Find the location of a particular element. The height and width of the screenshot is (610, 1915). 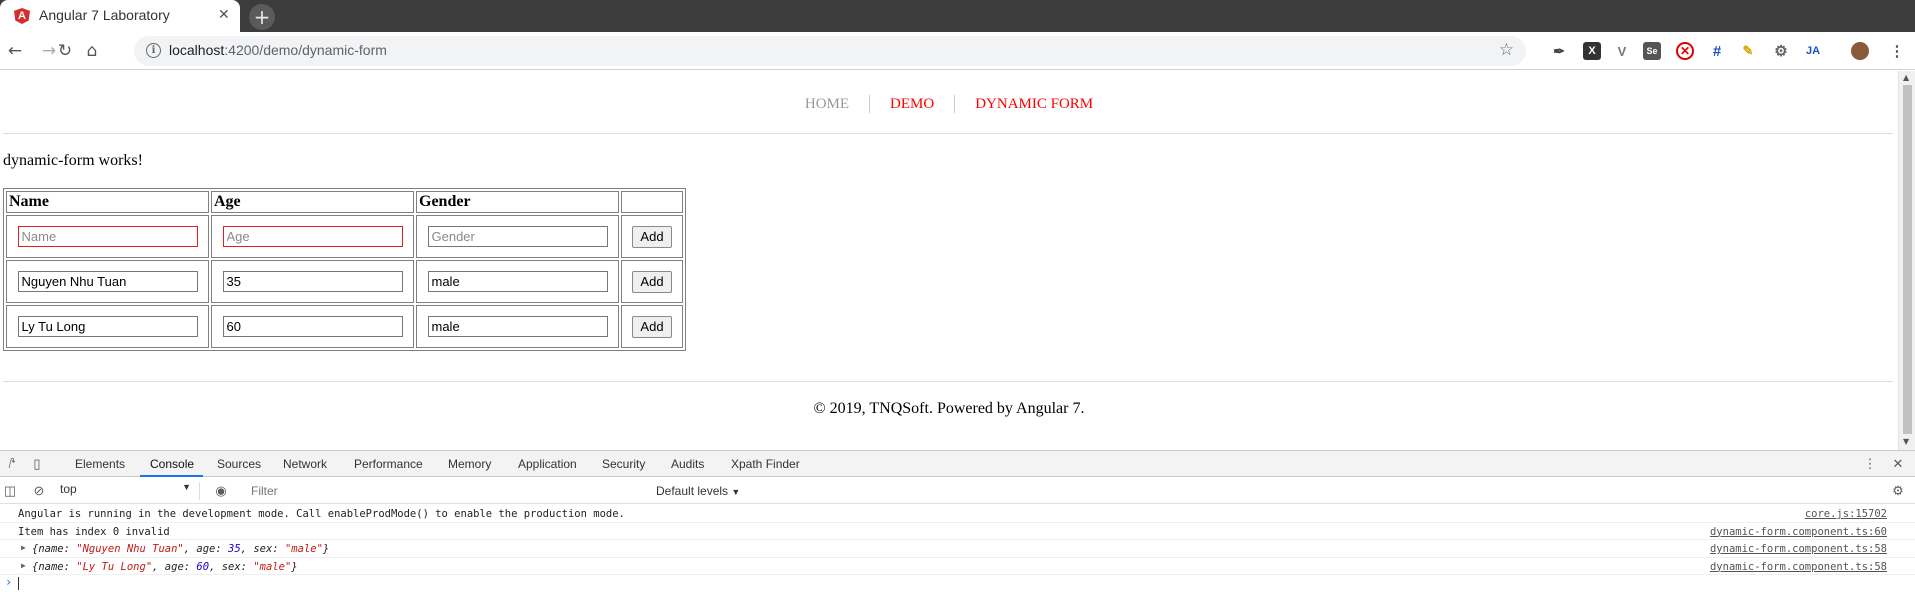

home-icon: ⌂ is located at coordinates (92, 51).